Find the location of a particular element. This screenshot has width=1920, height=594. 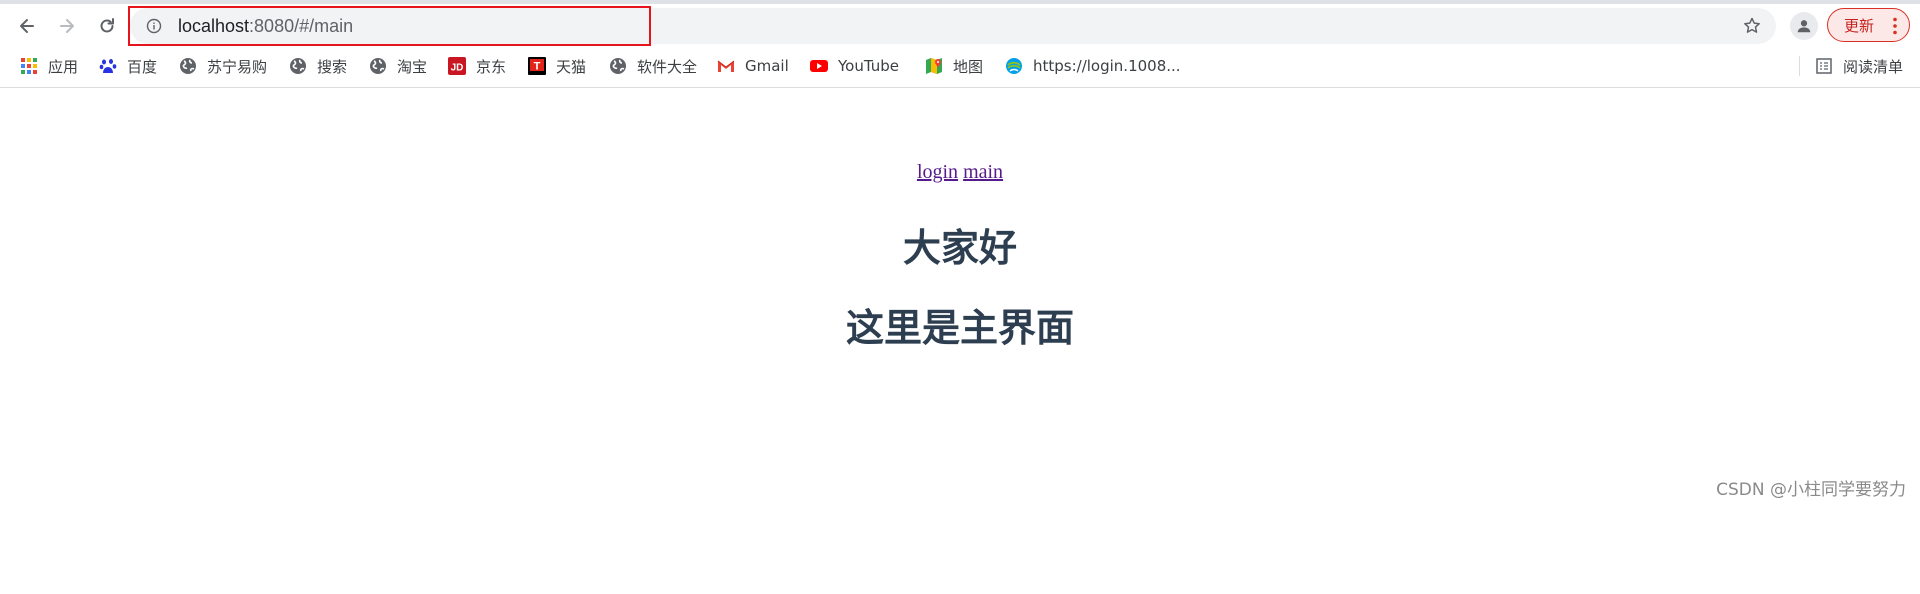

arrow-right-icon is located at coordinates (67, 26).